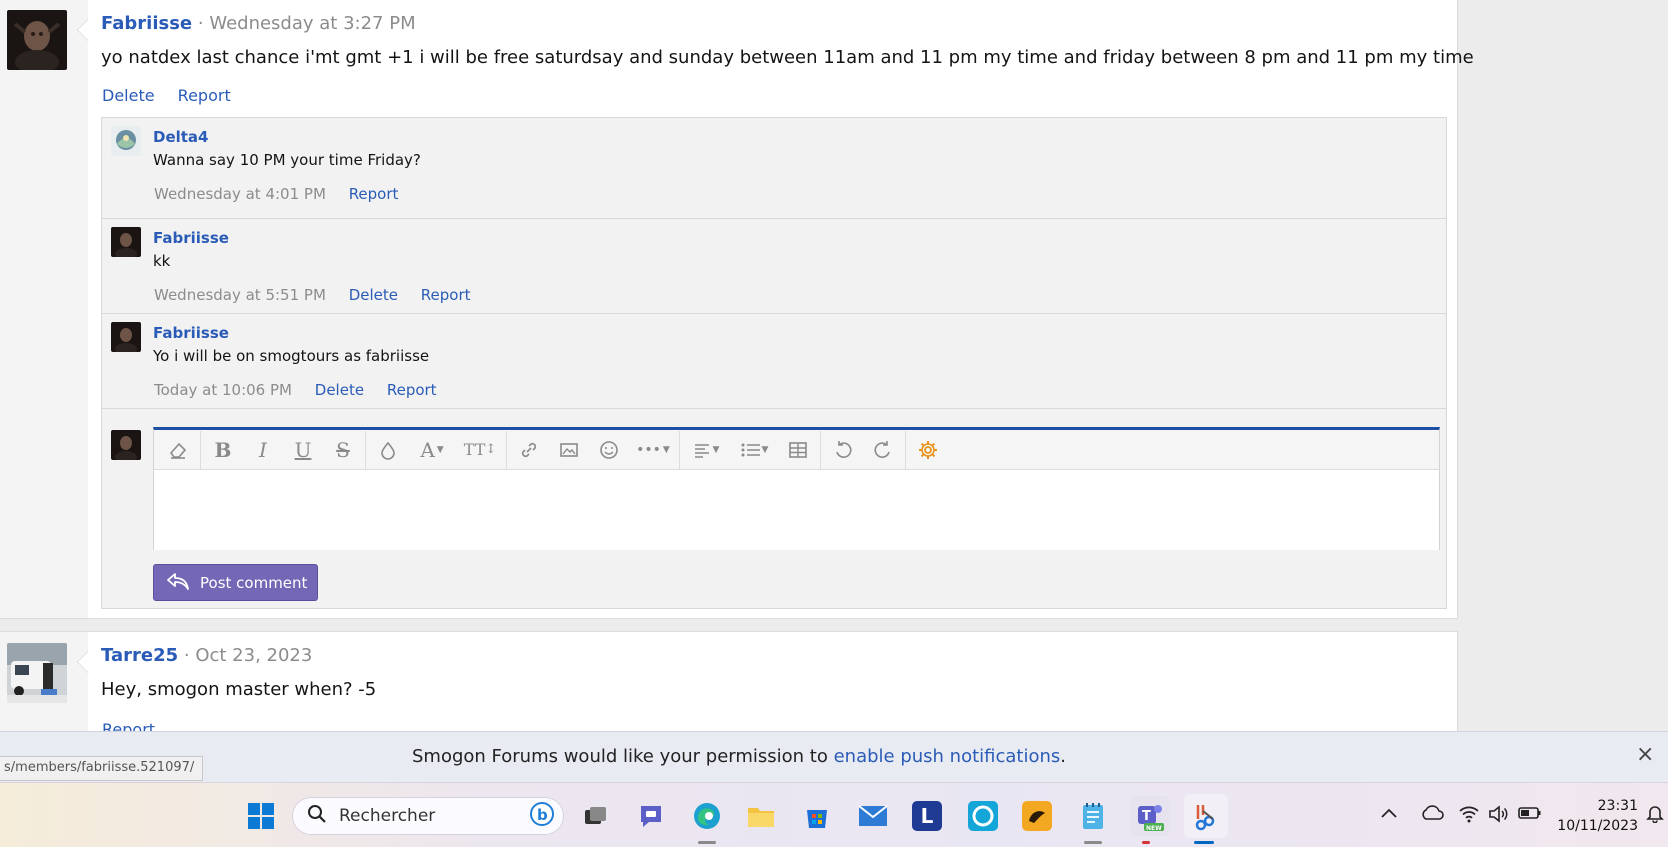 Image resolution: width=1668 pixels, height=847 pixels. What do you see at coordinates (983, 816) in the screenshot?
I see `alexa-icon` at bounding box center [983, 816].